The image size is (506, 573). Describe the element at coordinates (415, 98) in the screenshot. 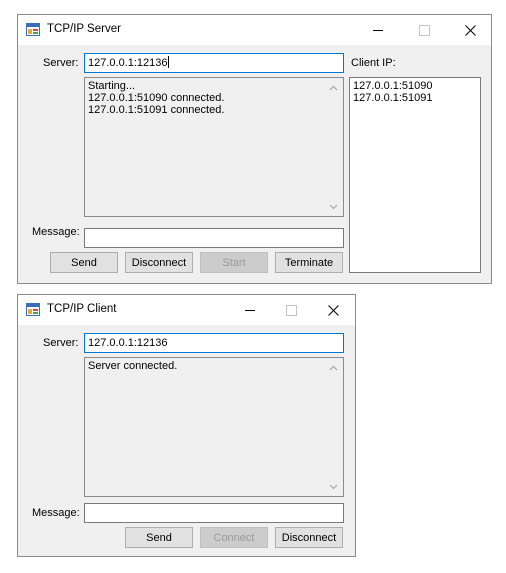

I see `list-item: 127.0.0.1:51091` at that location.